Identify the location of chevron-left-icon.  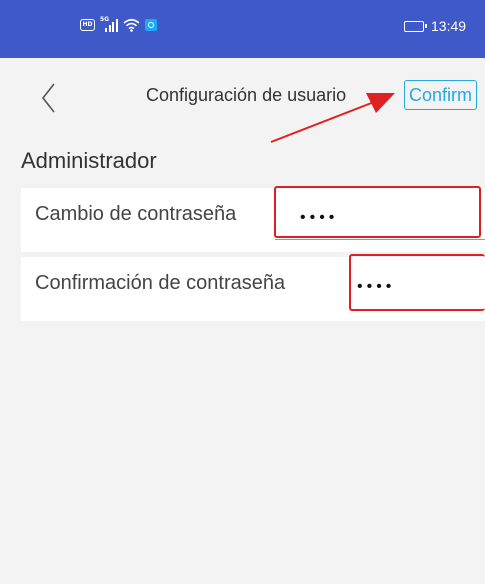
(48, 98).